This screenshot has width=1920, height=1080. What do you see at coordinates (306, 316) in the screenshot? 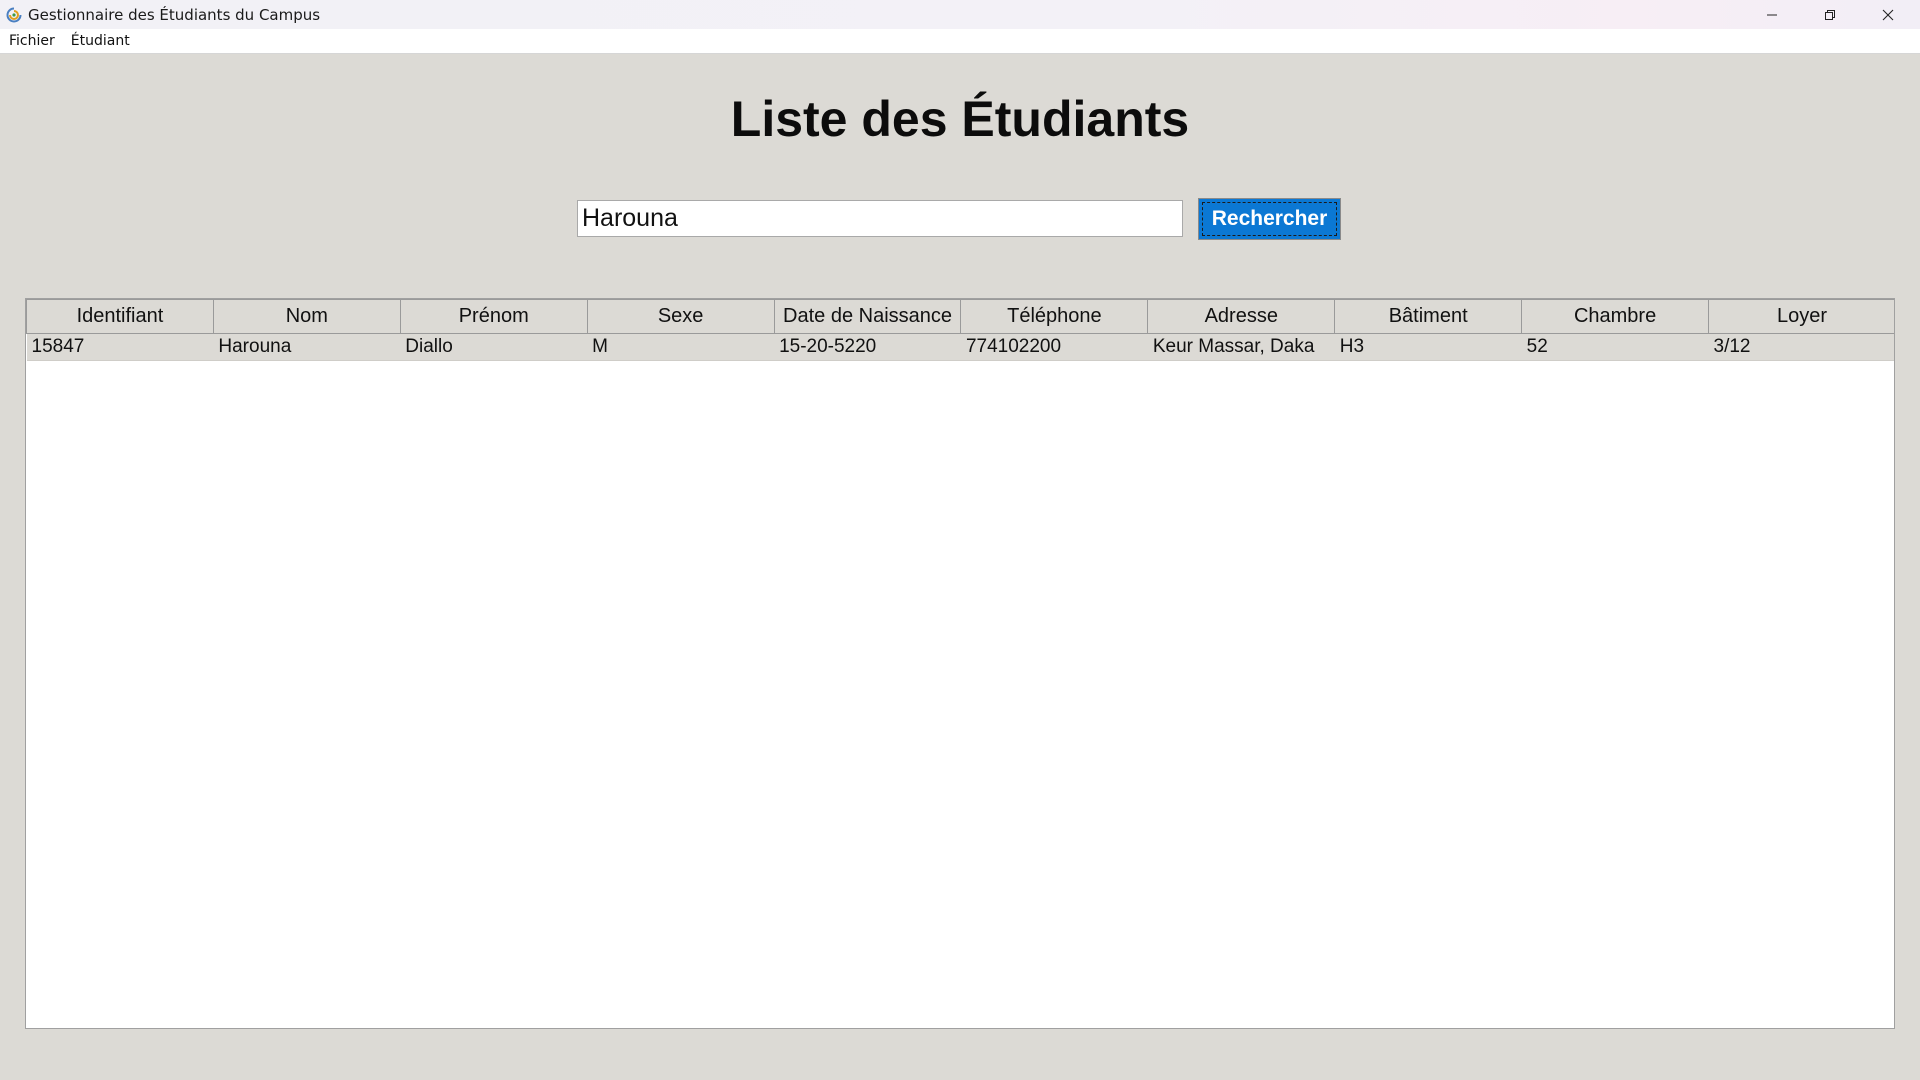
I see `column-header-nom: Nom` at bounding box center [306, 316].